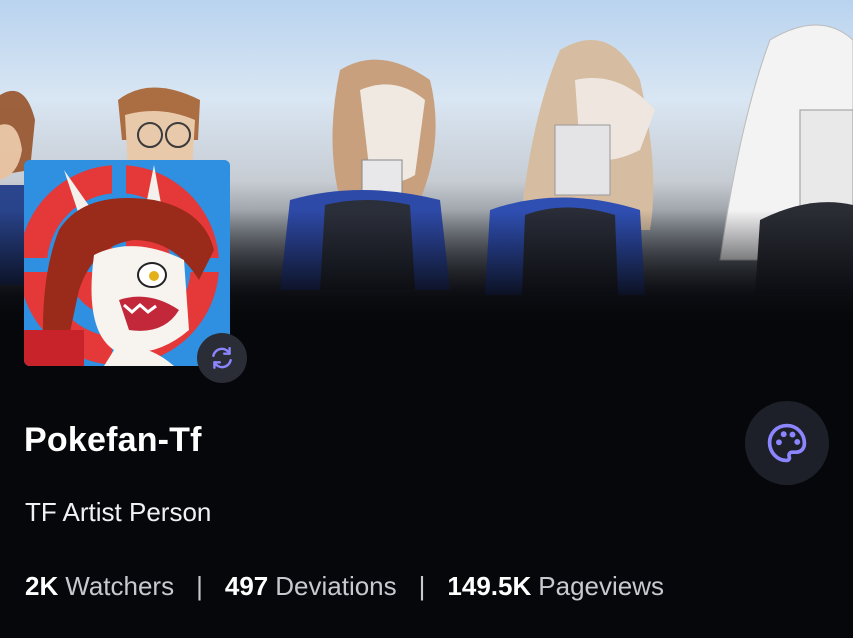 The width and height of the screenshot is (853, 638). What do you see at coordinates (113, 440) in the screenshot?
I see `username: Pokefan-Tf` at bounding box center [113, 440].